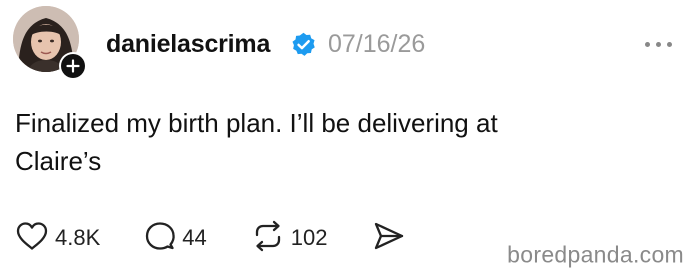 Image resolution: width=700 pixels, height=269 pixels. What do you see at coordinates (309, 237) in the screenshot?
I see `repost-count: 102` at bounding box center [309, 237].